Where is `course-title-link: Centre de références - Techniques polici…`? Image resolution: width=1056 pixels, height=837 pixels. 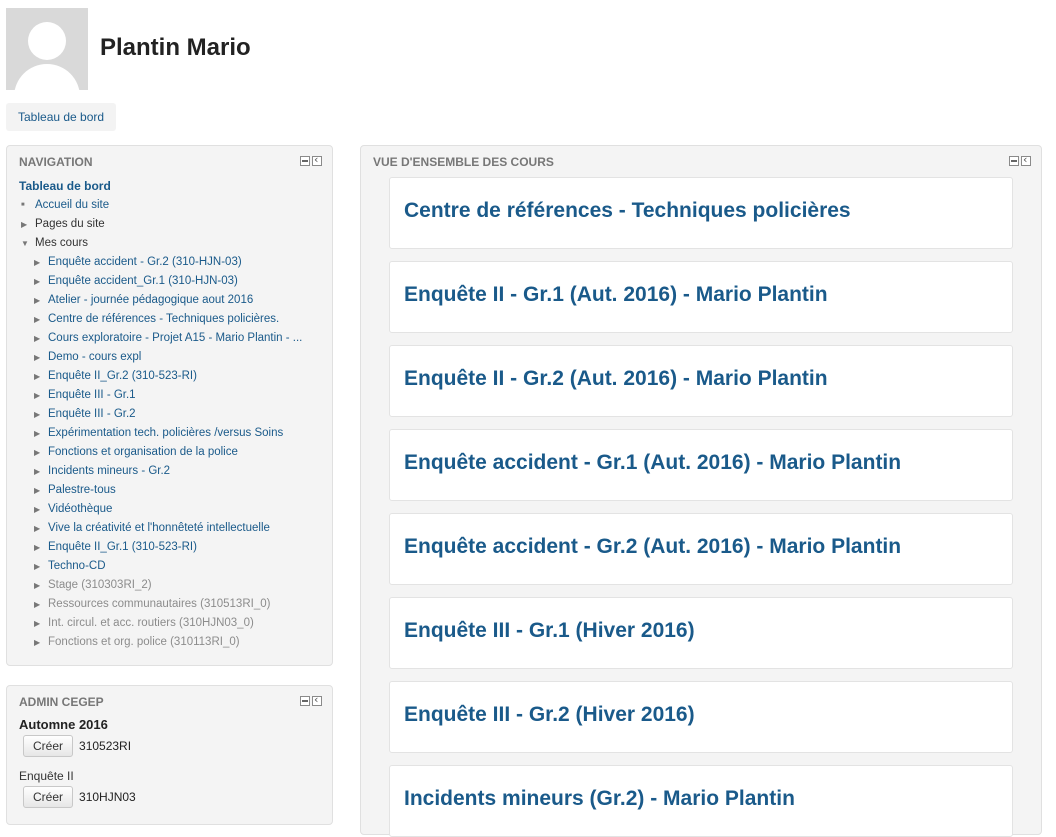
course-title-link: Centre de références - Techniques polici… is located at coordinates (627, 211).